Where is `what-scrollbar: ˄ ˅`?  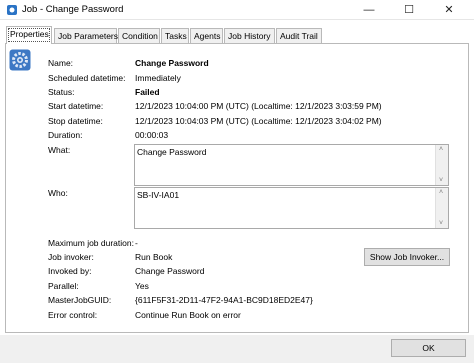
what-scrollbar: ˄ ˅ is located at coordinates (441, 165).